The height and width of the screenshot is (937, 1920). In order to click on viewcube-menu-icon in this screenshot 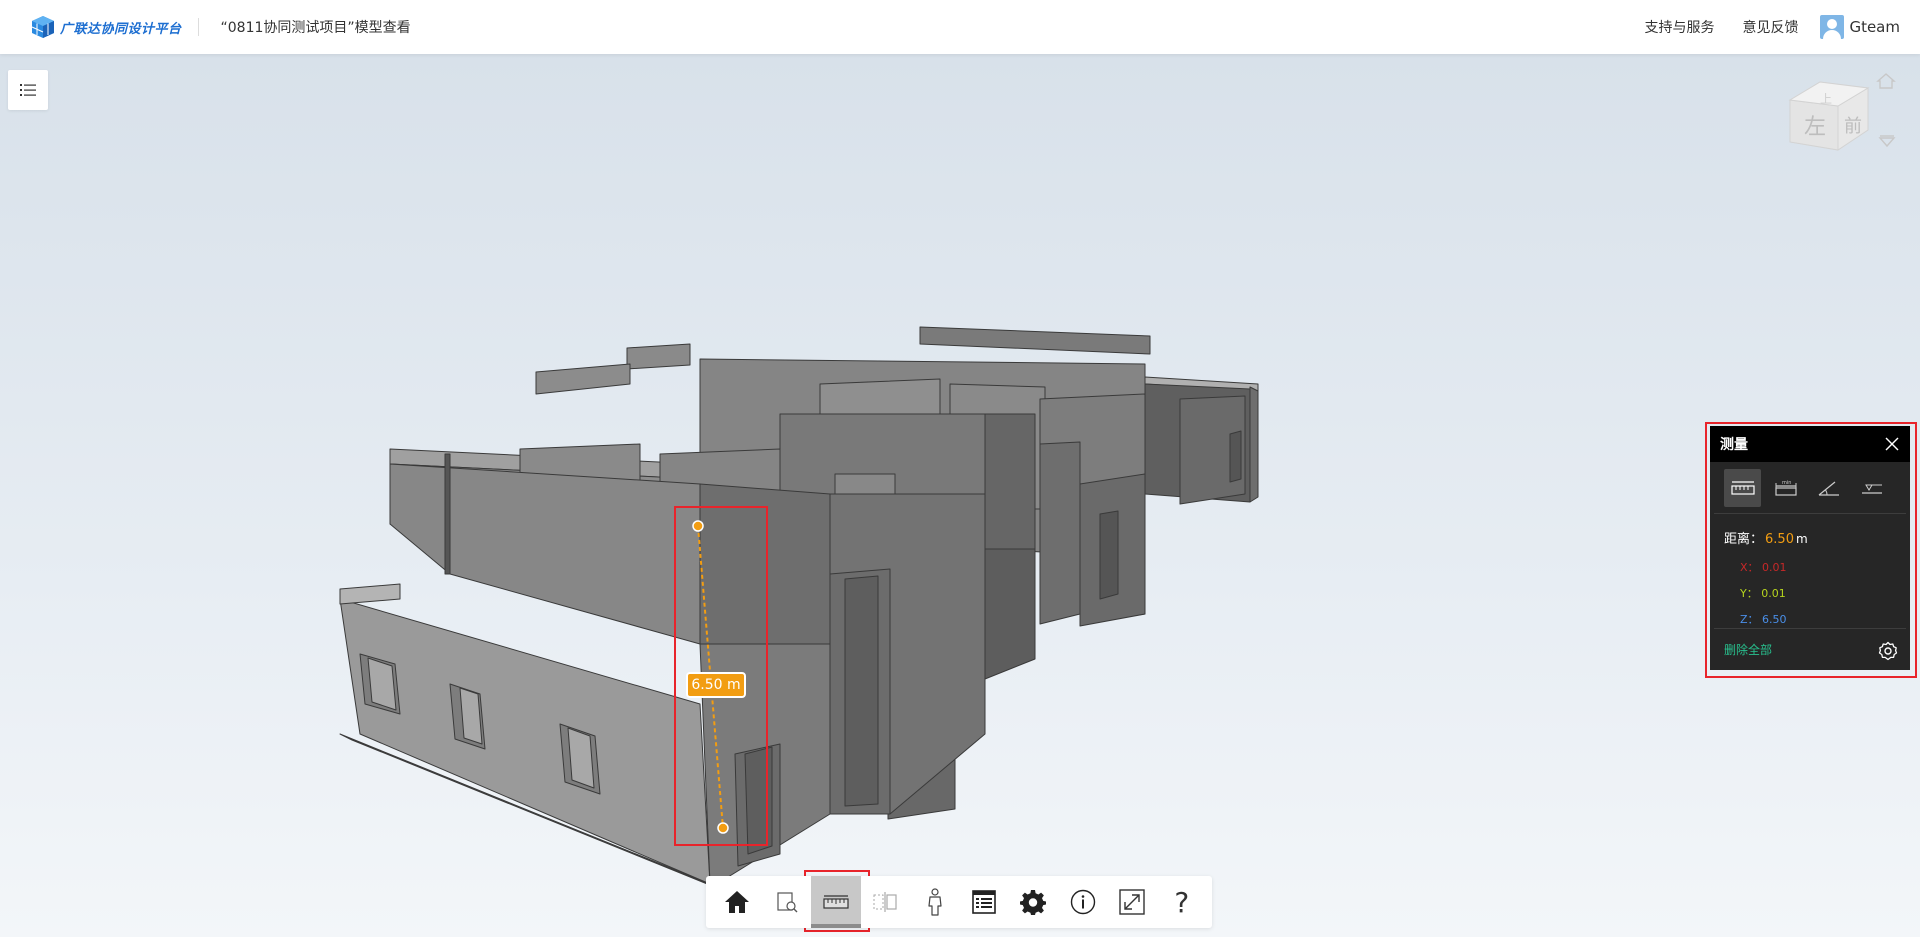, I will do `click(1887, 141)`.